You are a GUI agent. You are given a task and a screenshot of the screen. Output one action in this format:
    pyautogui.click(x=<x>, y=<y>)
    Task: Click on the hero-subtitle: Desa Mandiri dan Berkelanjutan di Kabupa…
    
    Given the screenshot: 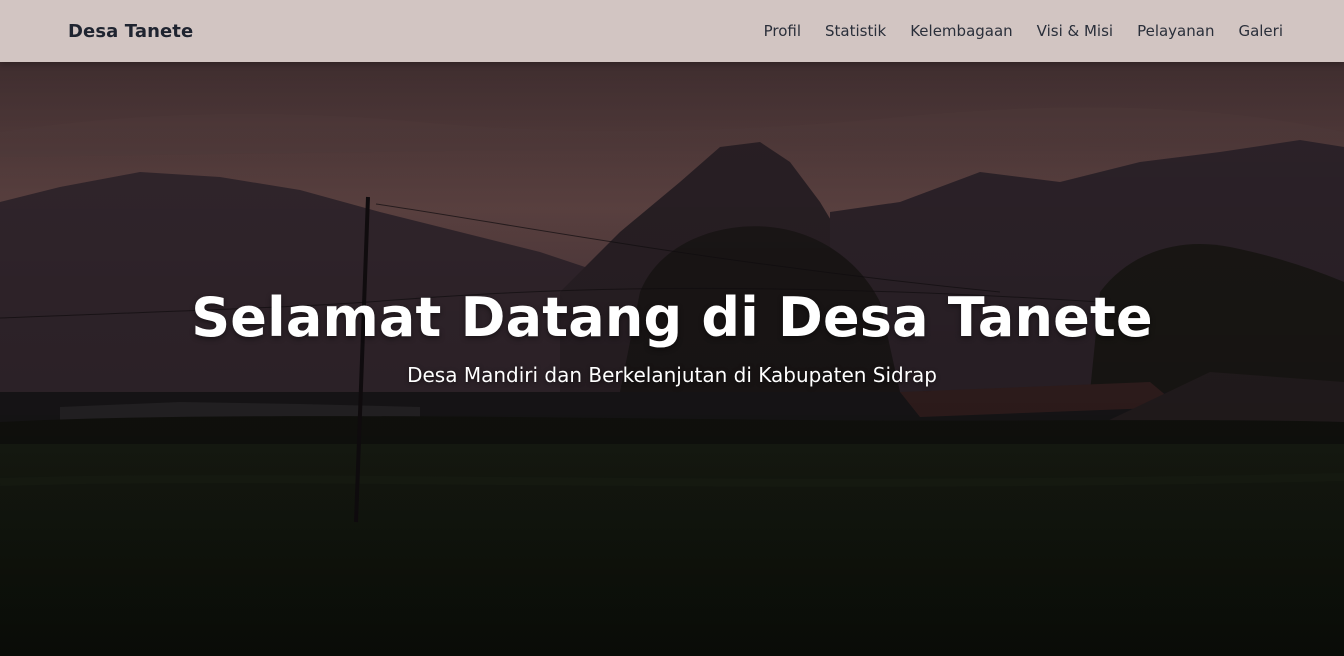 What is the action you would take?
    pyautogui.click(x=672, y=375)
    